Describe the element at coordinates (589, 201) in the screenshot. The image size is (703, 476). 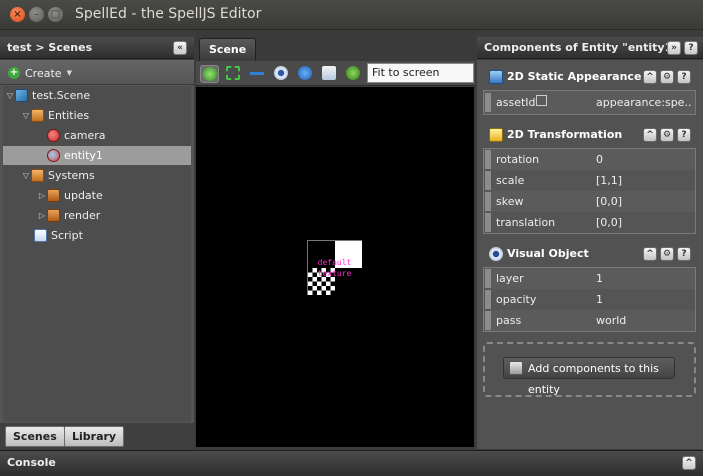
I see `prop-row-skew: skew [0,0]` at that location.